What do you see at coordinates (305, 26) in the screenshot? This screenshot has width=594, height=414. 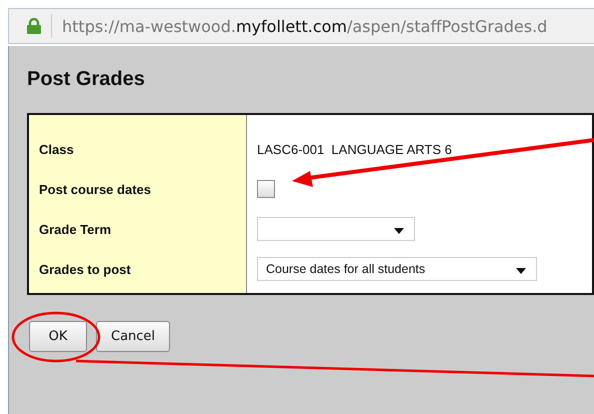 I see `url-text: https://ma-westwood.myfollett.com/aspen/staffPostGrades.d` at bounding box center [305, 26].